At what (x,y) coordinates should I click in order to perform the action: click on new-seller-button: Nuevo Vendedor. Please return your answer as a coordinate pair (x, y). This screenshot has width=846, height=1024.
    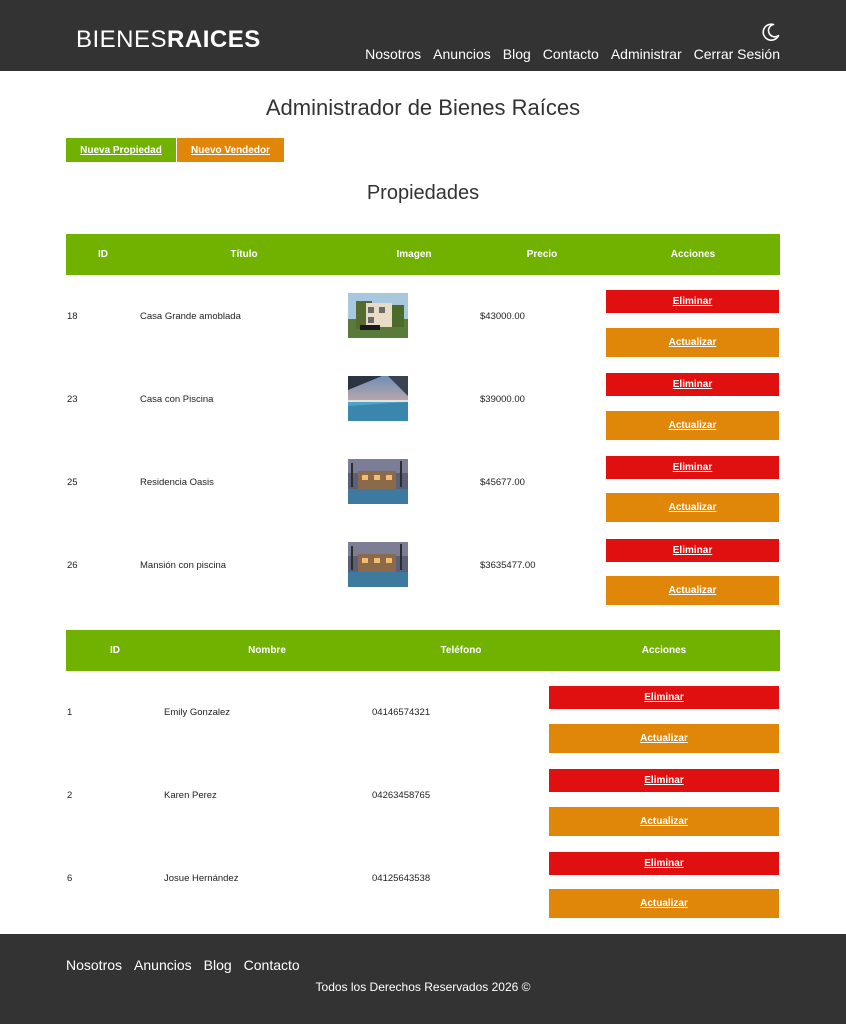
    Looking at the image, I should click on (230, 150).